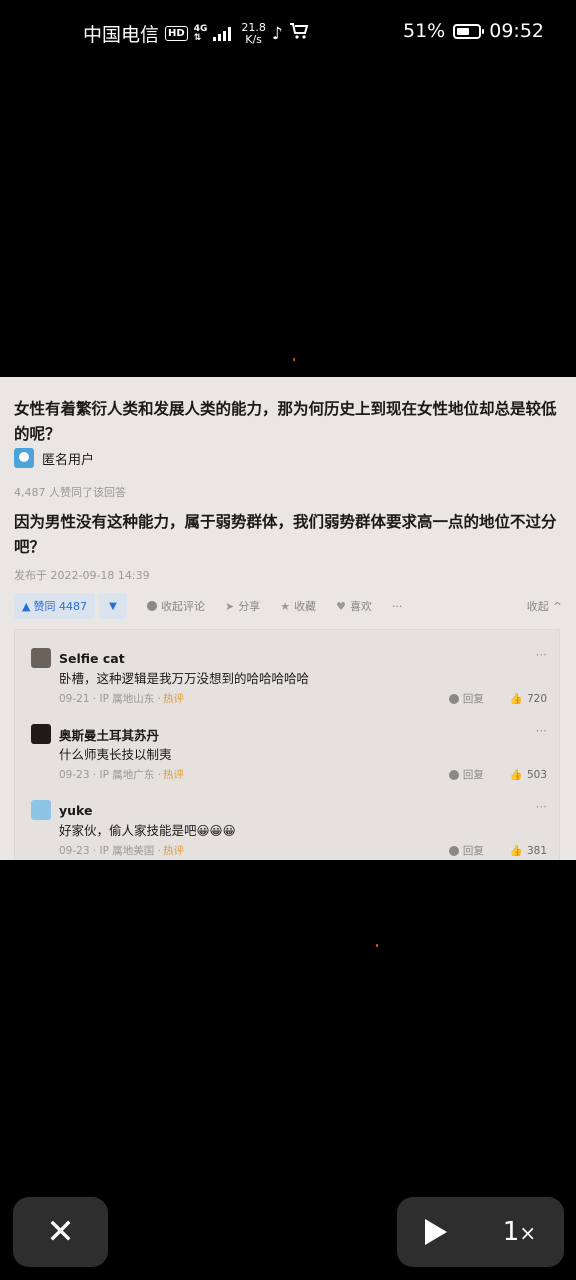 Image resolution: width=576 pixels, height=1280 pixels. I want to click on star-icon: ★, so click(285, 606).